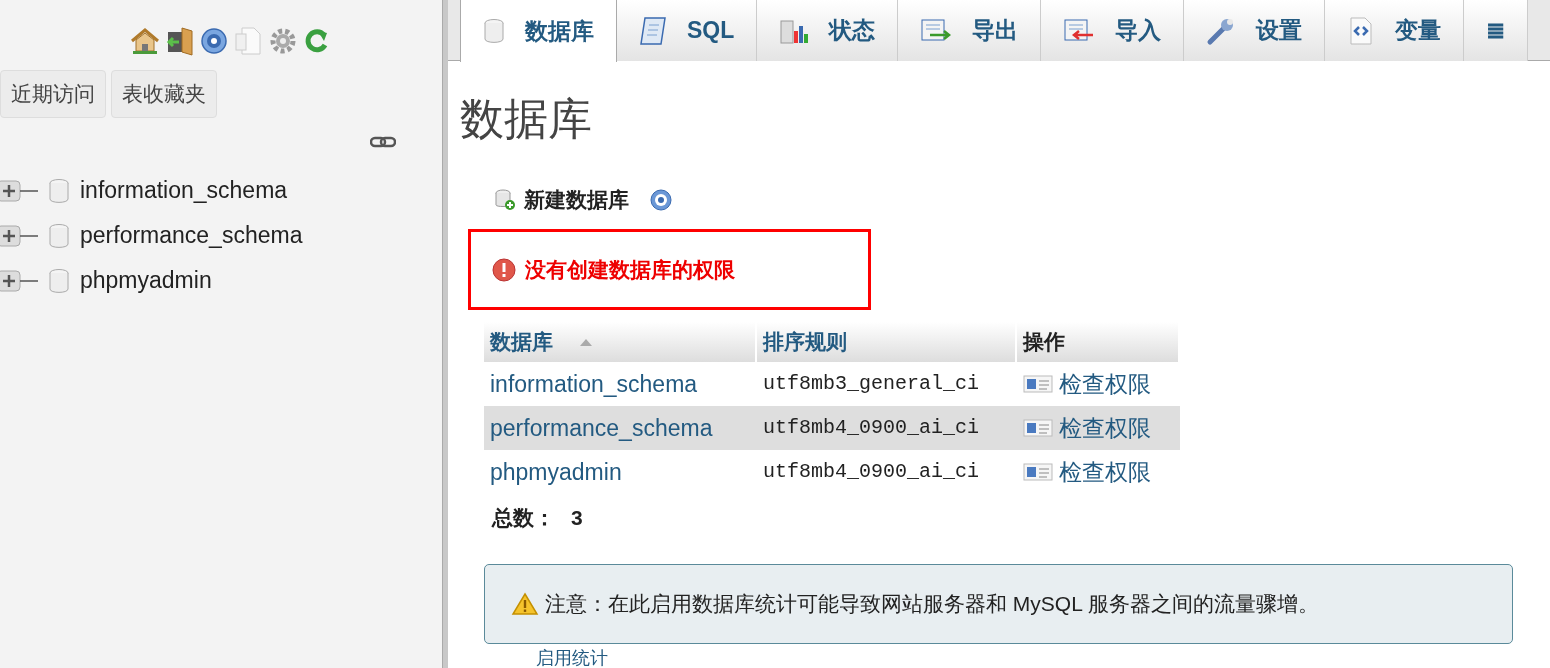 The image size is (1550, 668). What do you see at coordinates (164, 94) in the screenshot?
I see `sidebar-button: 表收藏夹` at bounding box center [164, 94].